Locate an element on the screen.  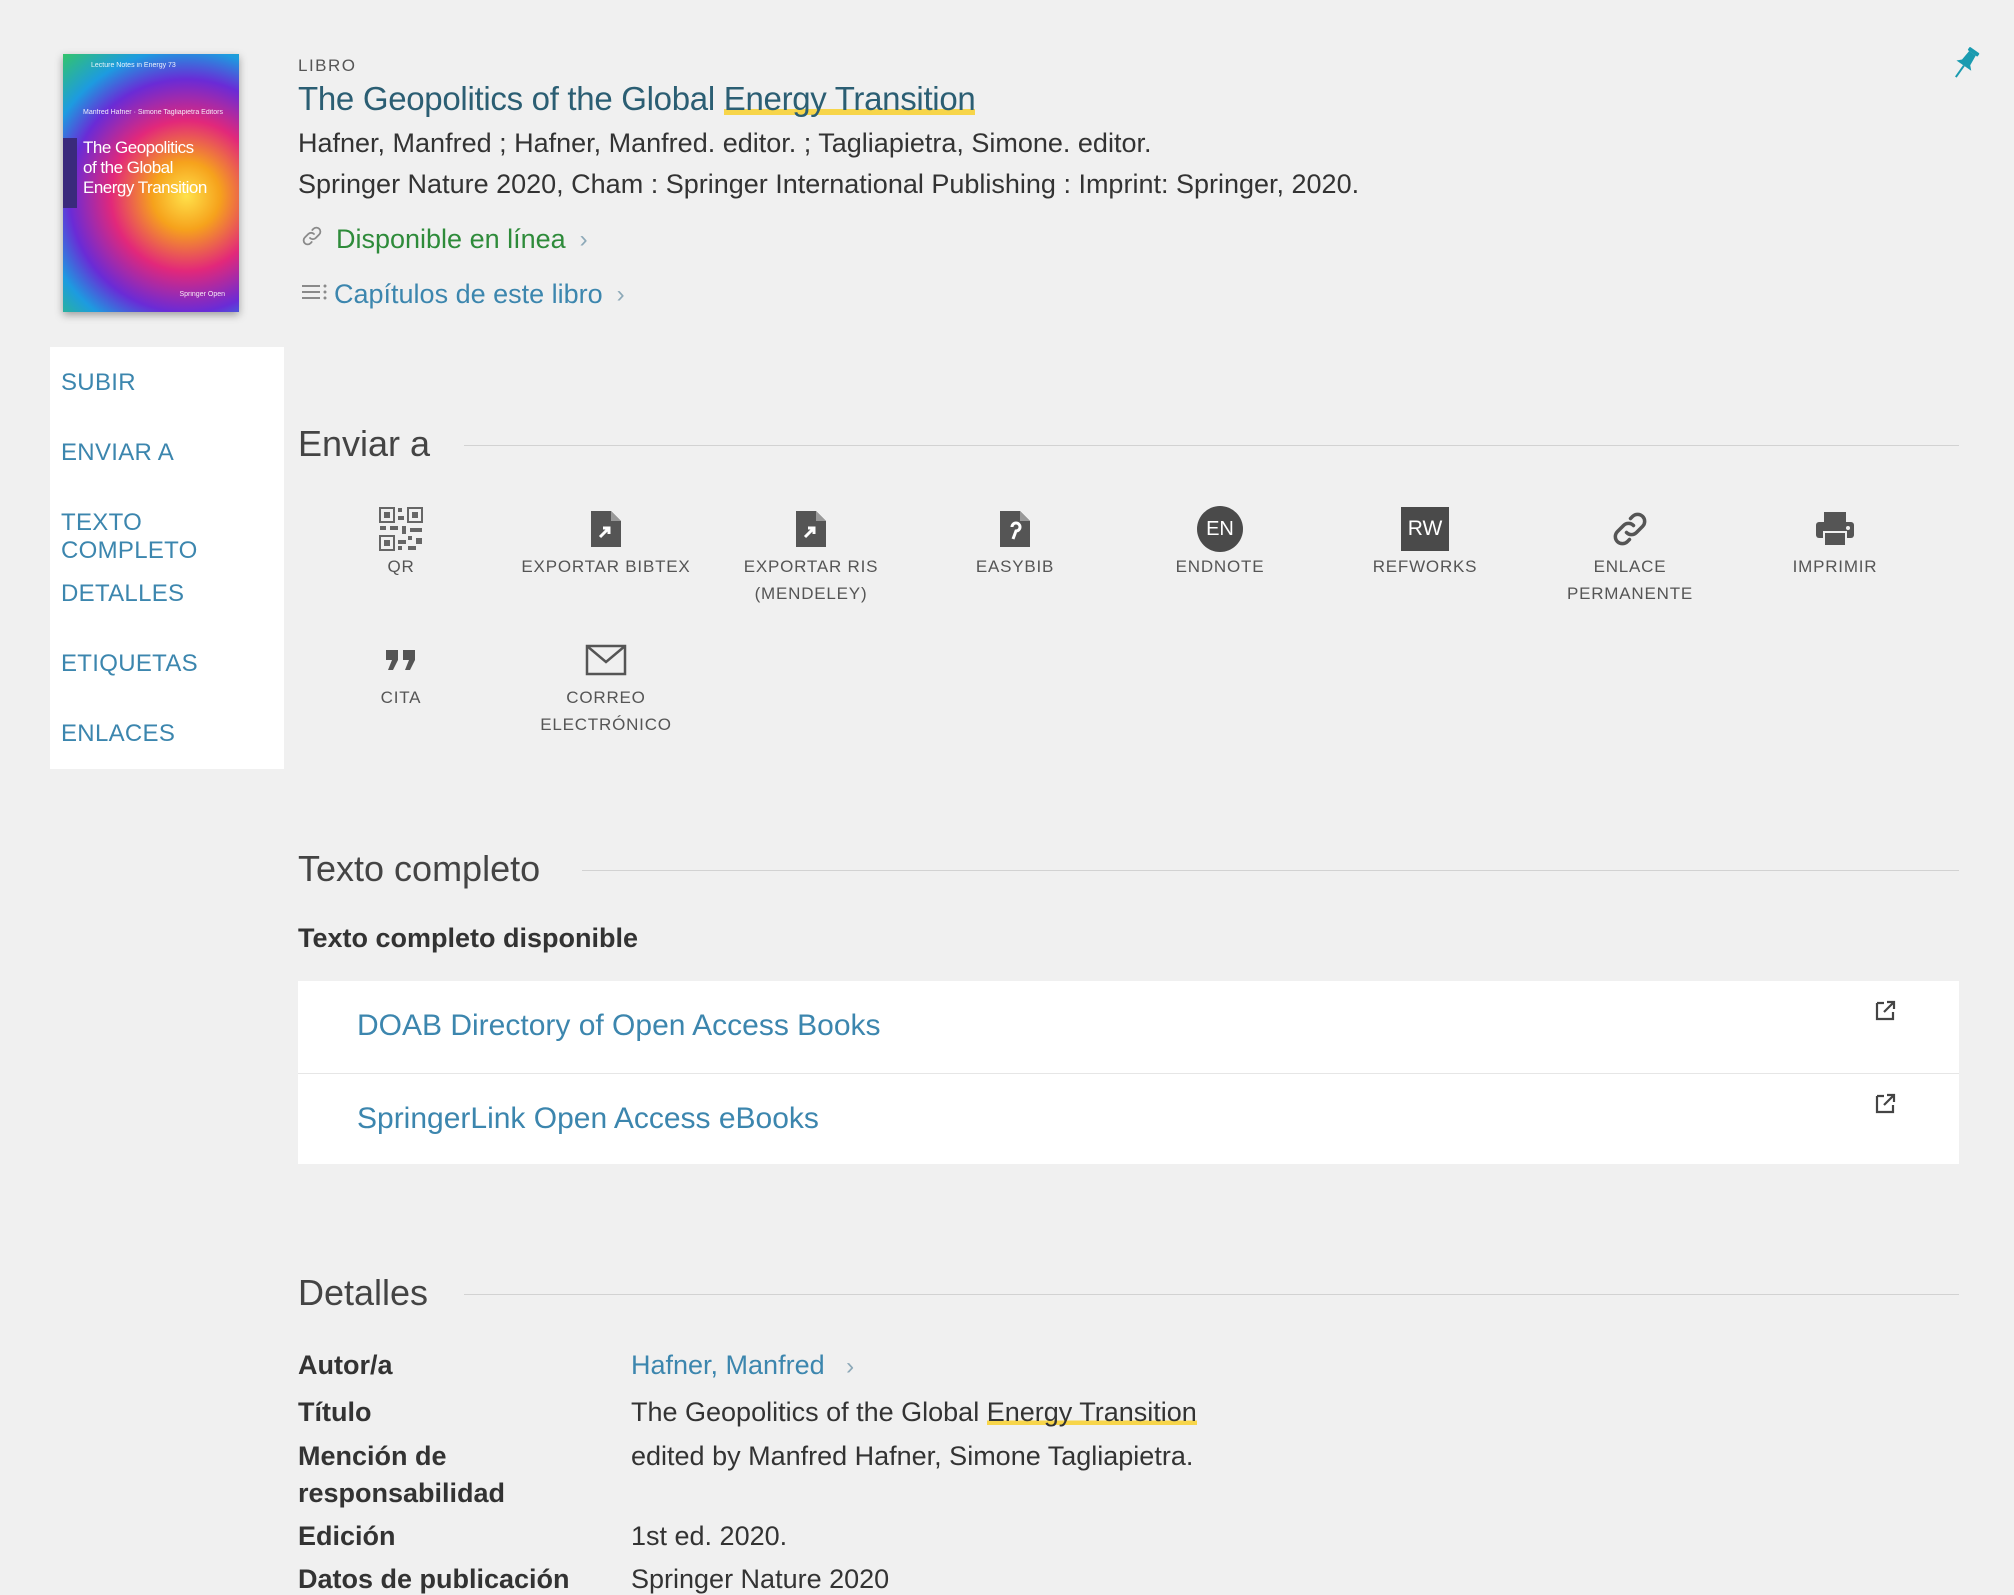
send-qr-button: QR is located at coordinates (401, 542).